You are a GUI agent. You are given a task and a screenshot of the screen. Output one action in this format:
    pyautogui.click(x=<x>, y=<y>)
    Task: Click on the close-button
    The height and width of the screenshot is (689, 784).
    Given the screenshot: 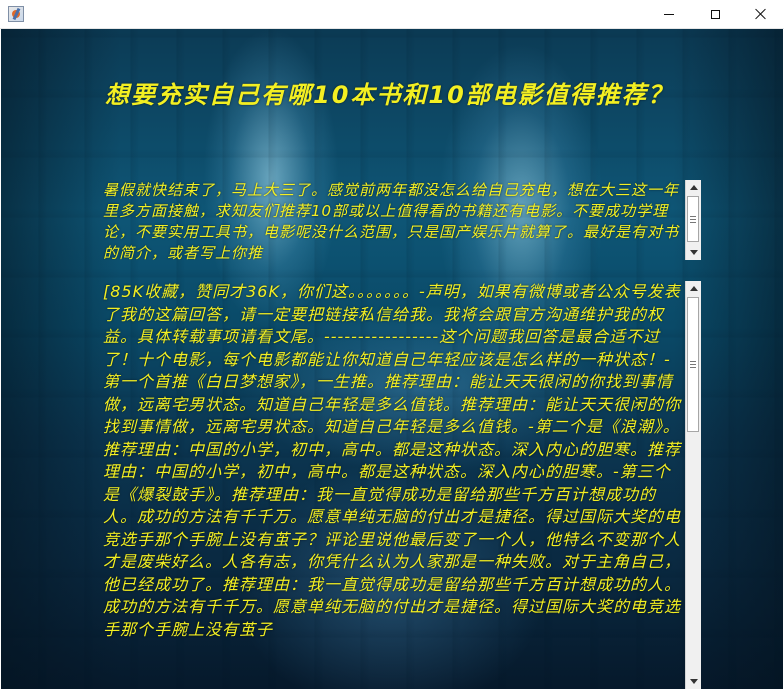 What is the action you would take?
    pyautogui.click(x=761, y=14)
    